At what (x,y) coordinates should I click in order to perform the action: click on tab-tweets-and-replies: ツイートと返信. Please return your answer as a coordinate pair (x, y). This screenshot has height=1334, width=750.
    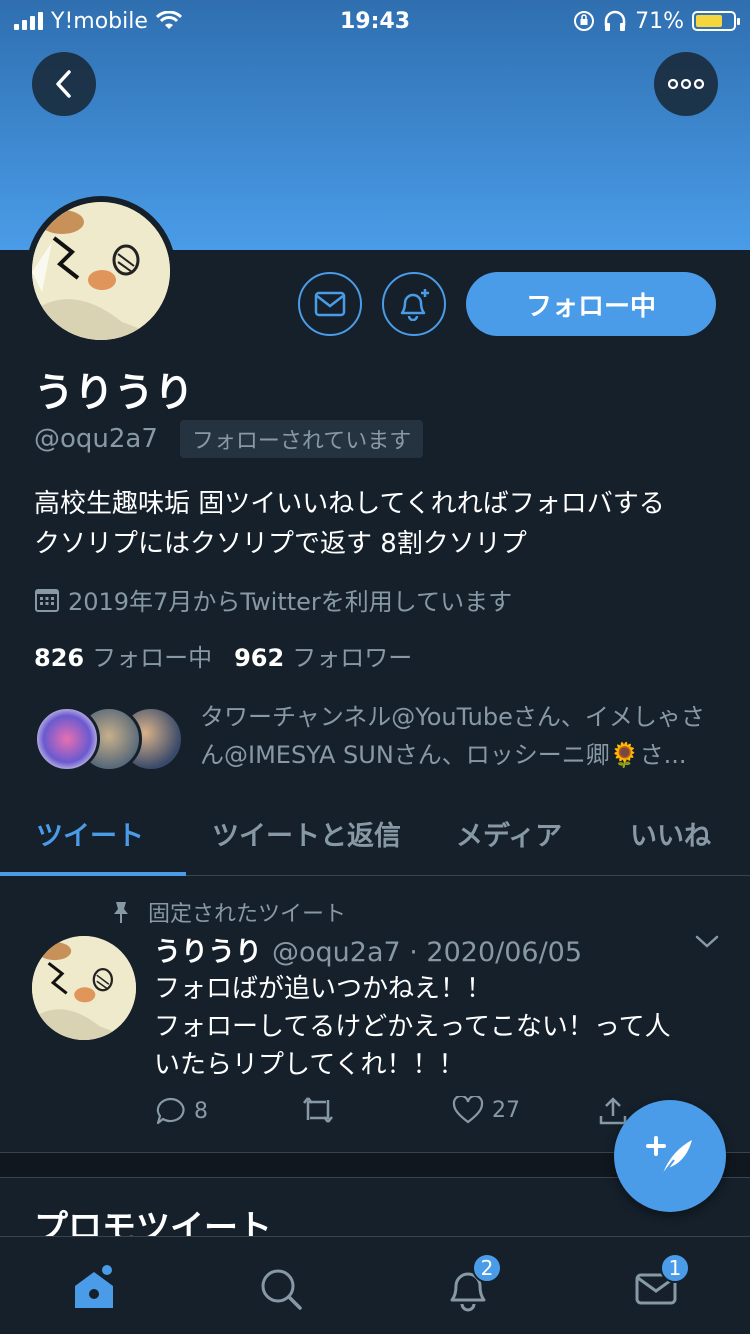
    Looking at the image, I should click on (306, 833).